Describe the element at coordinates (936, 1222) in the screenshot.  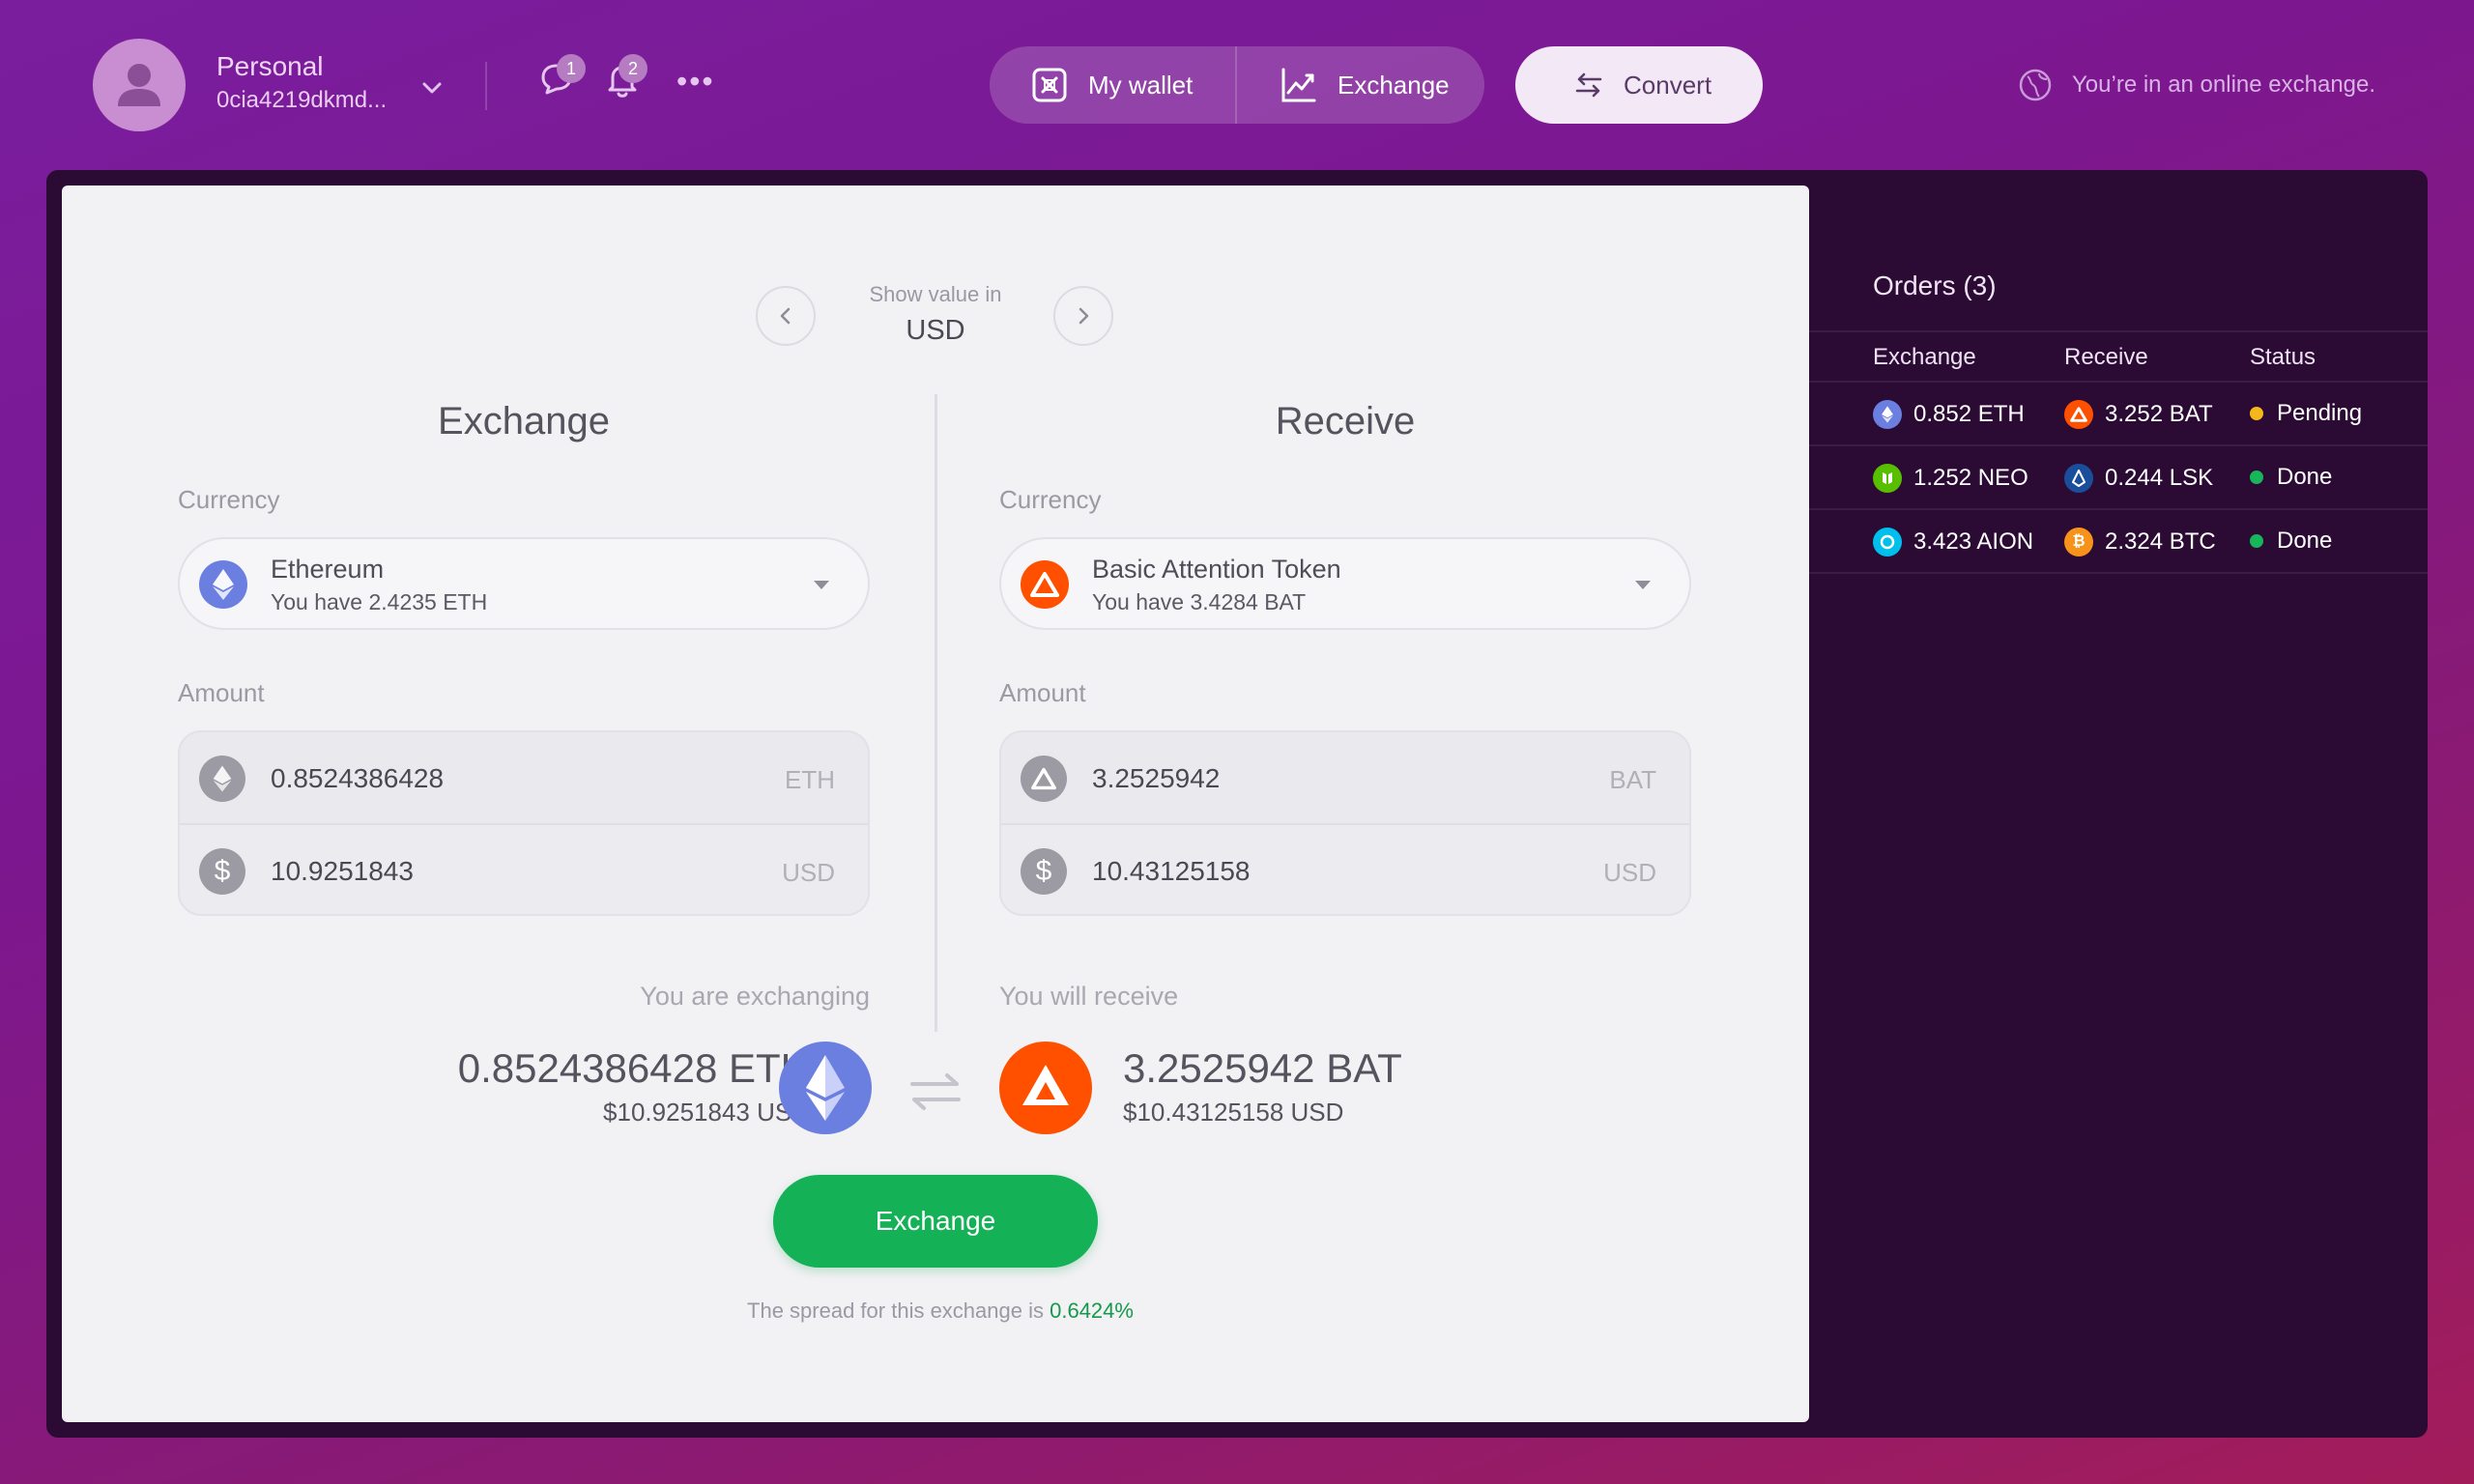
I see `exchange-button: Exchange` at that location.